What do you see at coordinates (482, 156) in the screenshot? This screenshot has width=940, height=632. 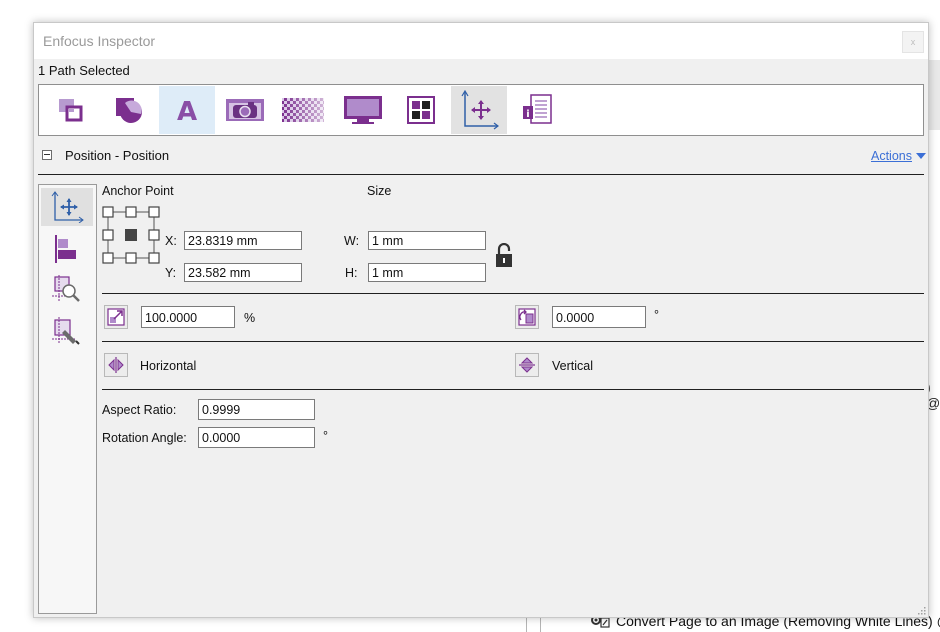 I see `section-header: Position - Position Actions` at bounding box center [482, 156].